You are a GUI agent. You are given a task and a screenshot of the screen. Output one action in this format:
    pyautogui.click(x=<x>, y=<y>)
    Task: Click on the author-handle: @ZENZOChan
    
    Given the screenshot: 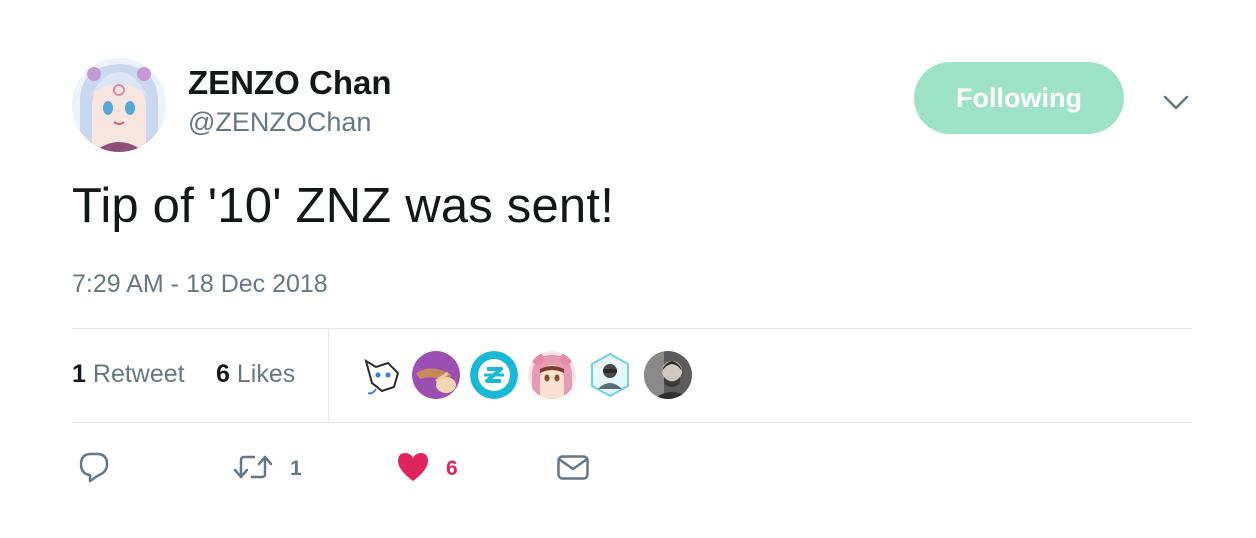 What is the action you would take?
    pyautogui.click(x=279, y=122)
    